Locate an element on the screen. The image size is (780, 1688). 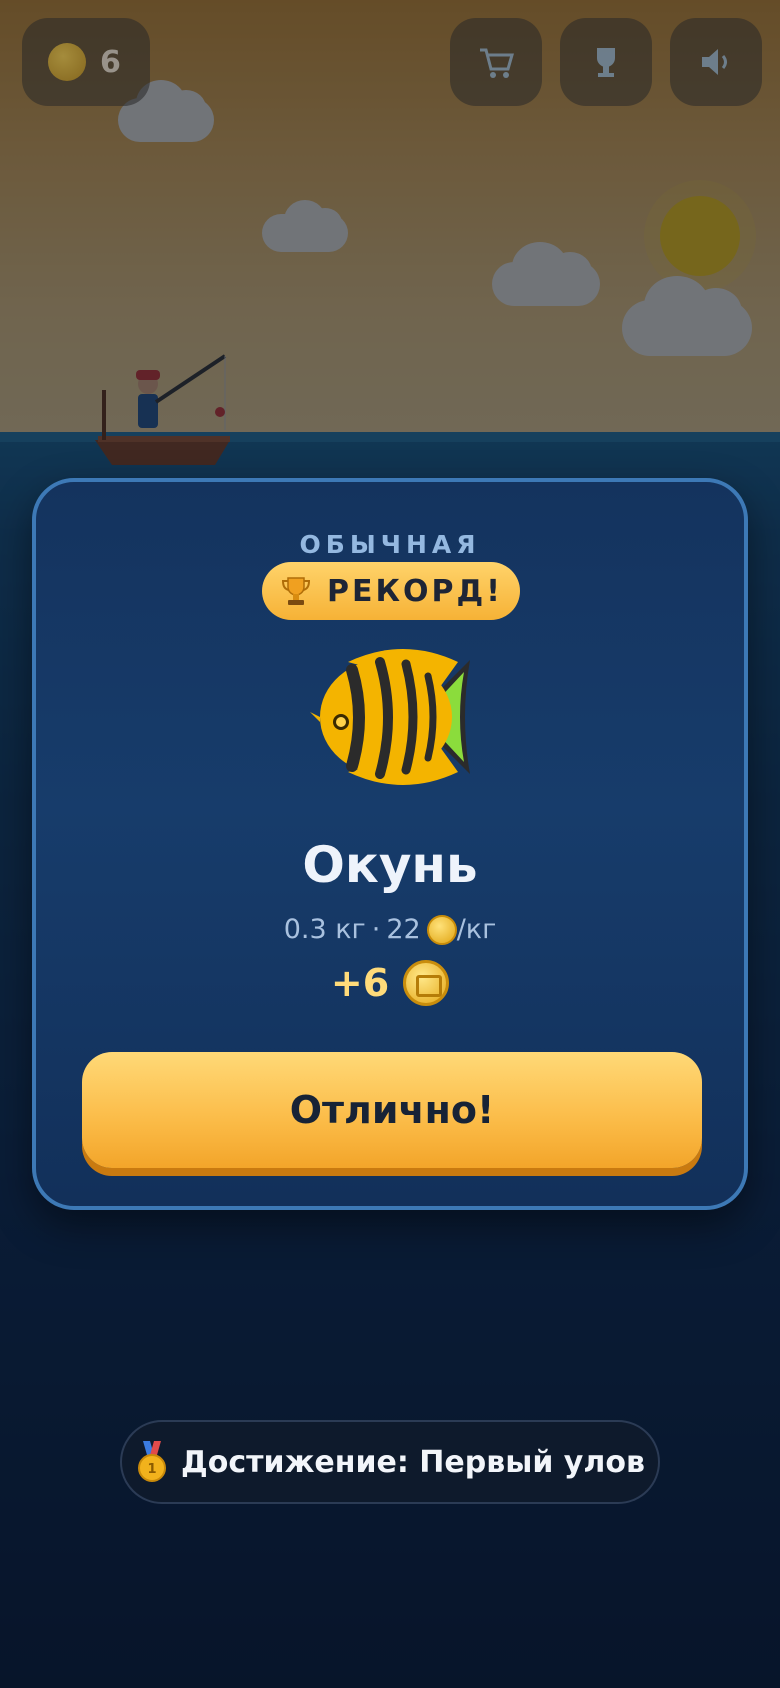
achievement-toast: 1 Достижение: Первый улов is located at coordinates (390, 1462).